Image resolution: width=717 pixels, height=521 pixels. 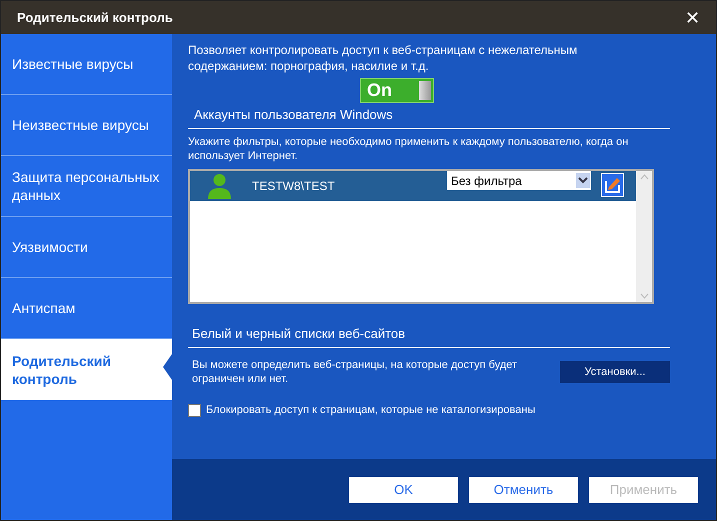 What do you see at coordinates (86, 369) in the screenshot?
I see `sidebar-item: Родительский контроль` at bounding box center [86, 369].